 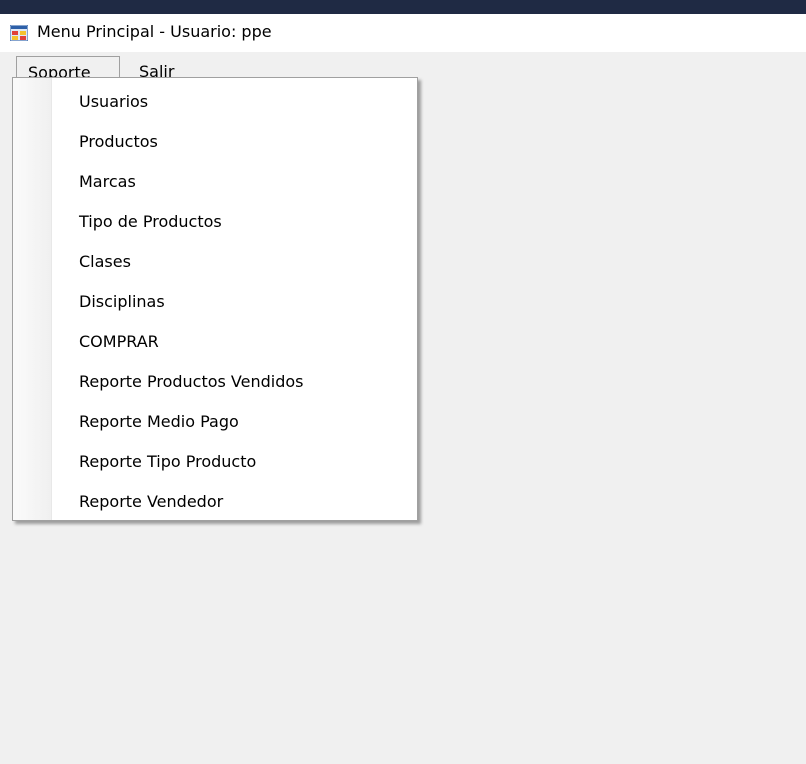 What do you see at coordinates (154, 31) in the screenshot?
I see `window-title: Menu Principal - Usuario: ppe` at bounding box center [154, 31].